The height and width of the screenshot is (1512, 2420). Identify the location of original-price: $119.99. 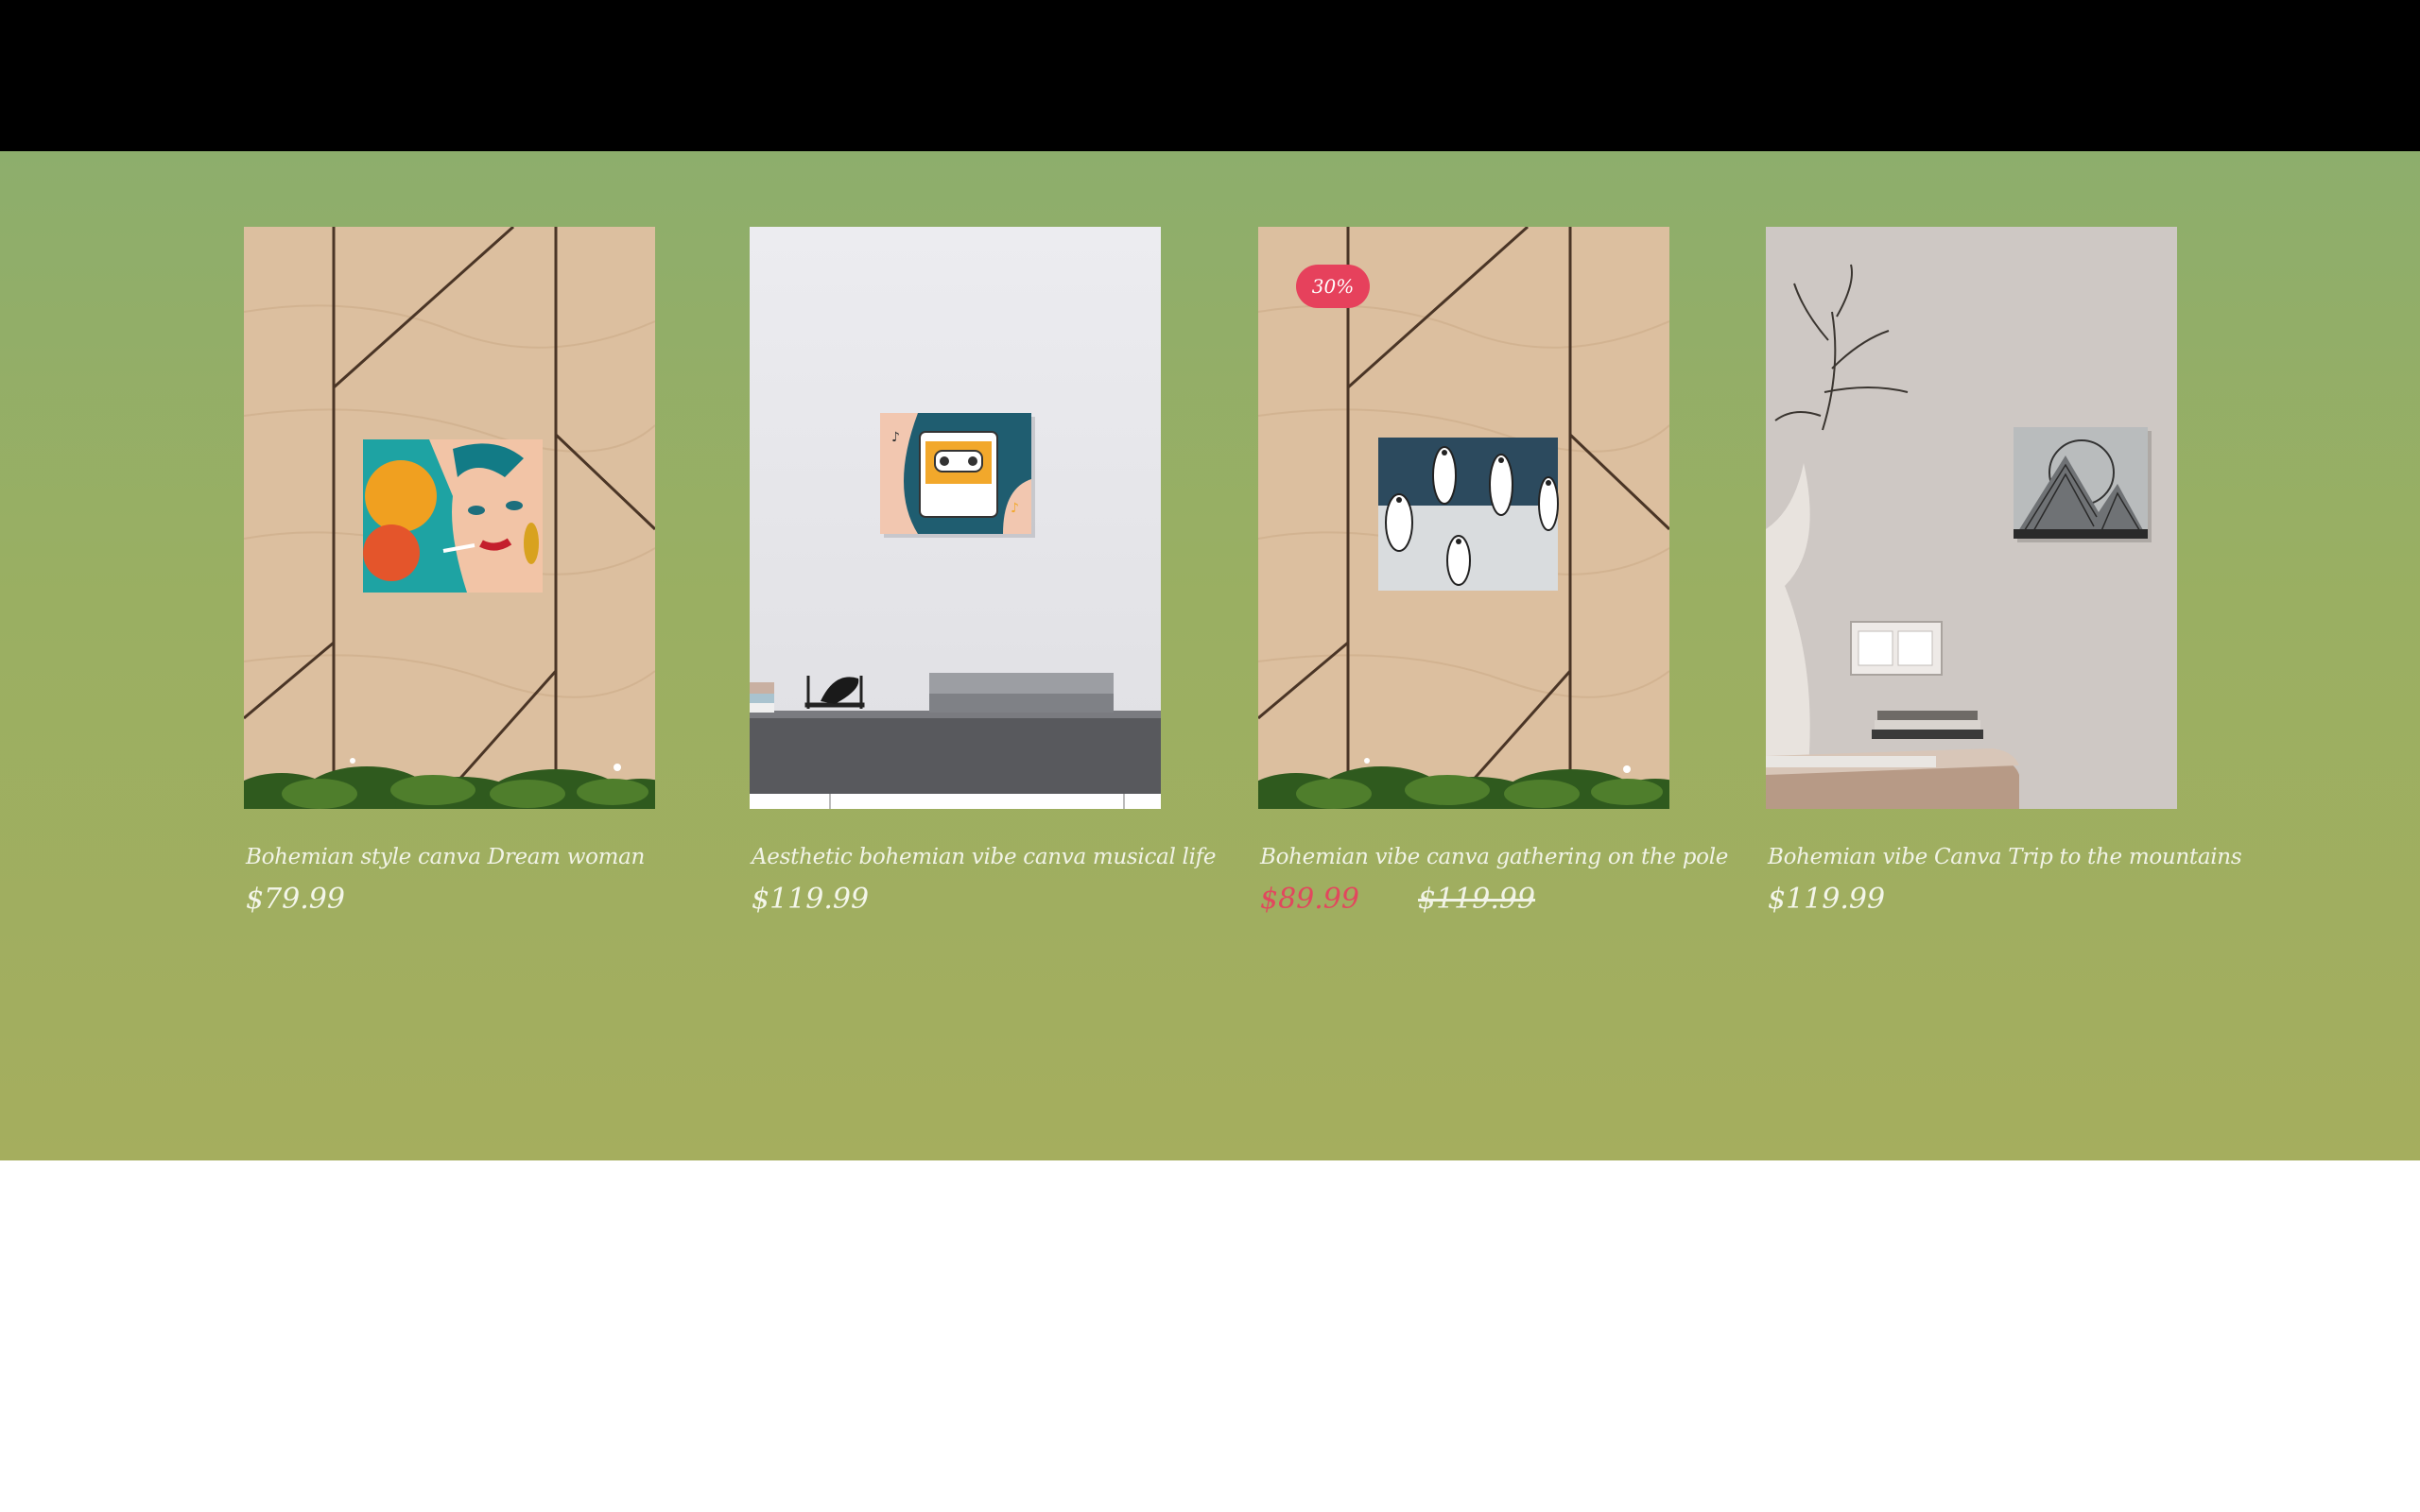
(1476, 899).